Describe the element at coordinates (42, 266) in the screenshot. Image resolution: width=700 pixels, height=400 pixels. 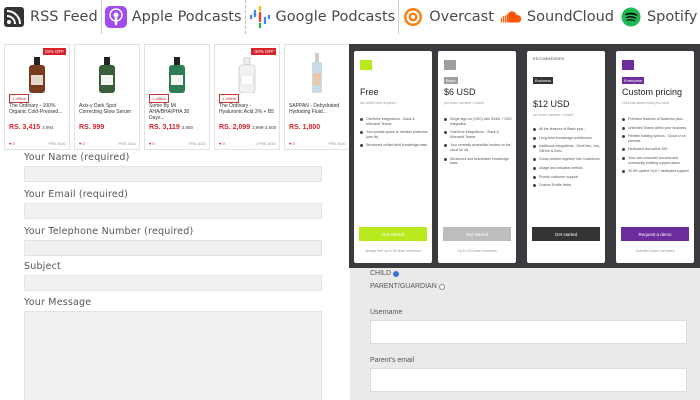
I see `subject-label: Subject` at that location.